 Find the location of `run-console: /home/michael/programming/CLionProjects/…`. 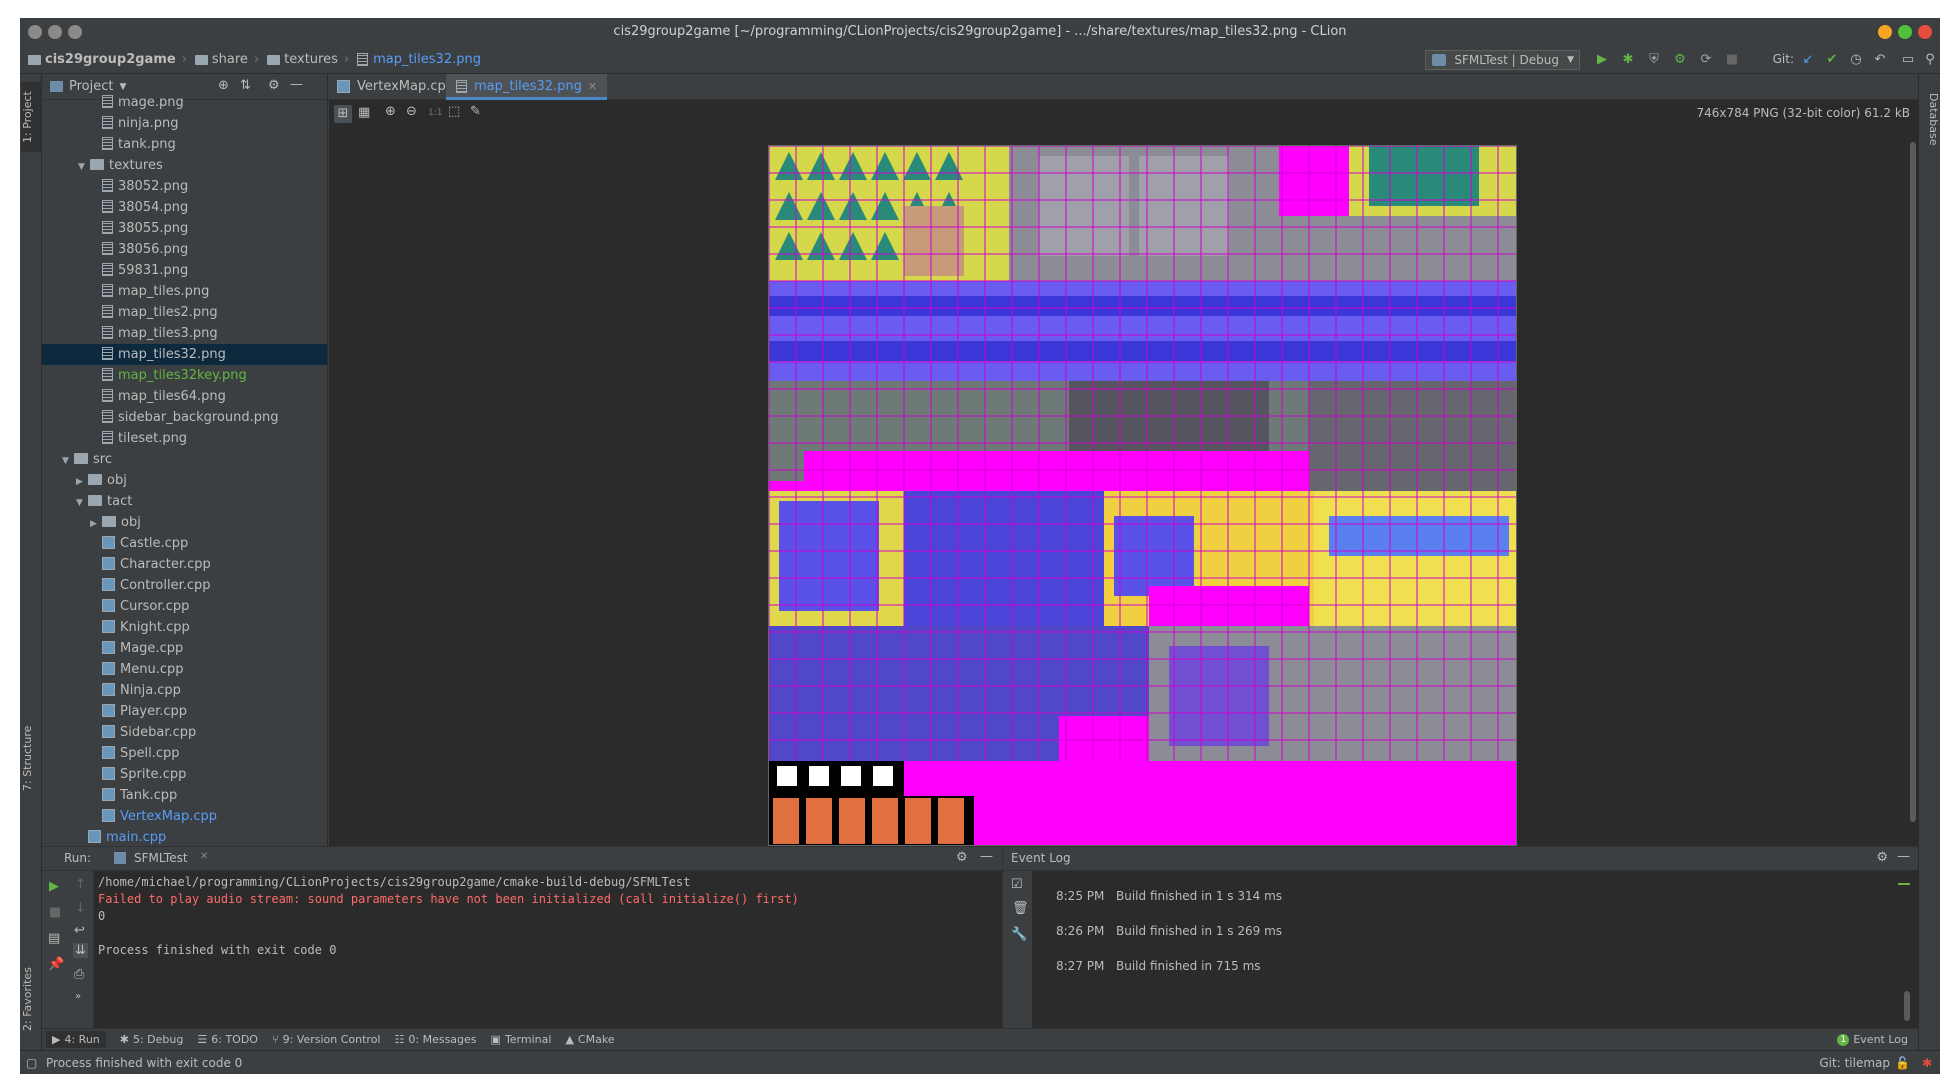

run-console: /home/michael/programming/CLionProjects/… is located at coordinates (548, 950).